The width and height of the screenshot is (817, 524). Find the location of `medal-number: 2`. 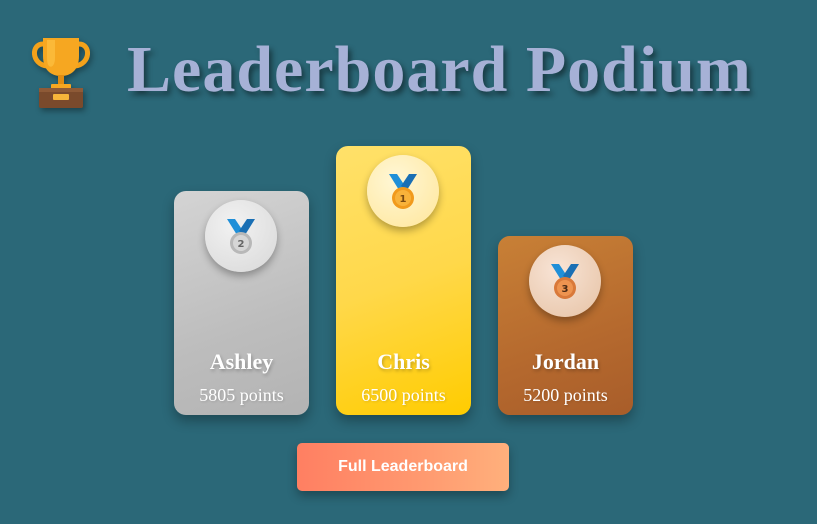

medal-number: 2 is located at coordinates (241, 244).